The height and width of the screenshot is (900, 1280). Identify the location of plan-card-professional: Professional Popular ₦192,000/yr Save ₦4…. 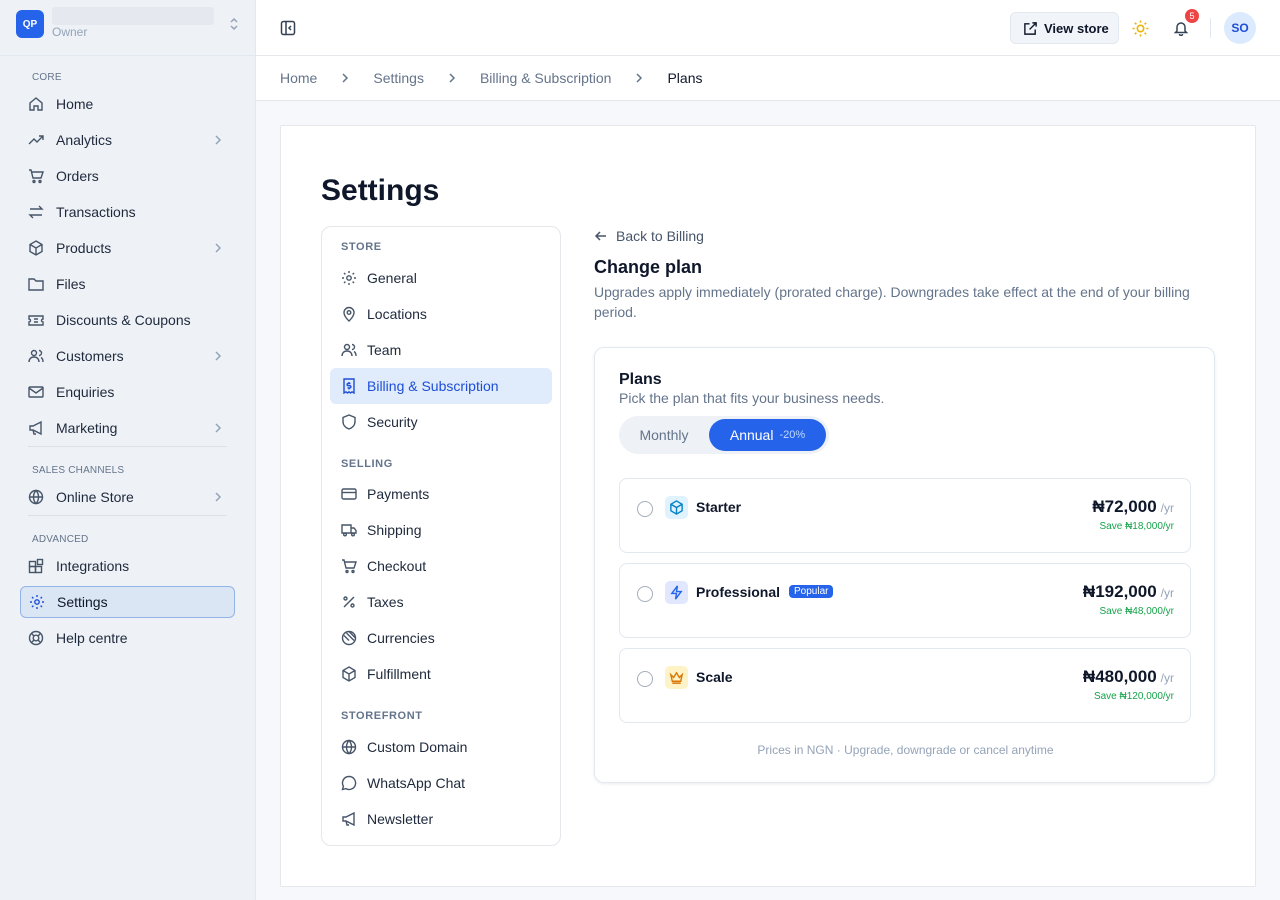
(905, 600).